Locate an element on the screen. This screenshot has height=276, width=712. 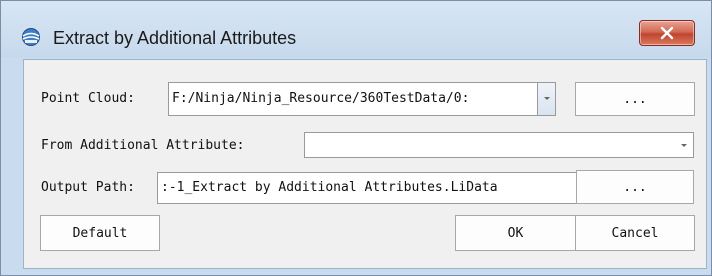
window-title: Extract by Additional Attributes is located at coordinates (175, 38).